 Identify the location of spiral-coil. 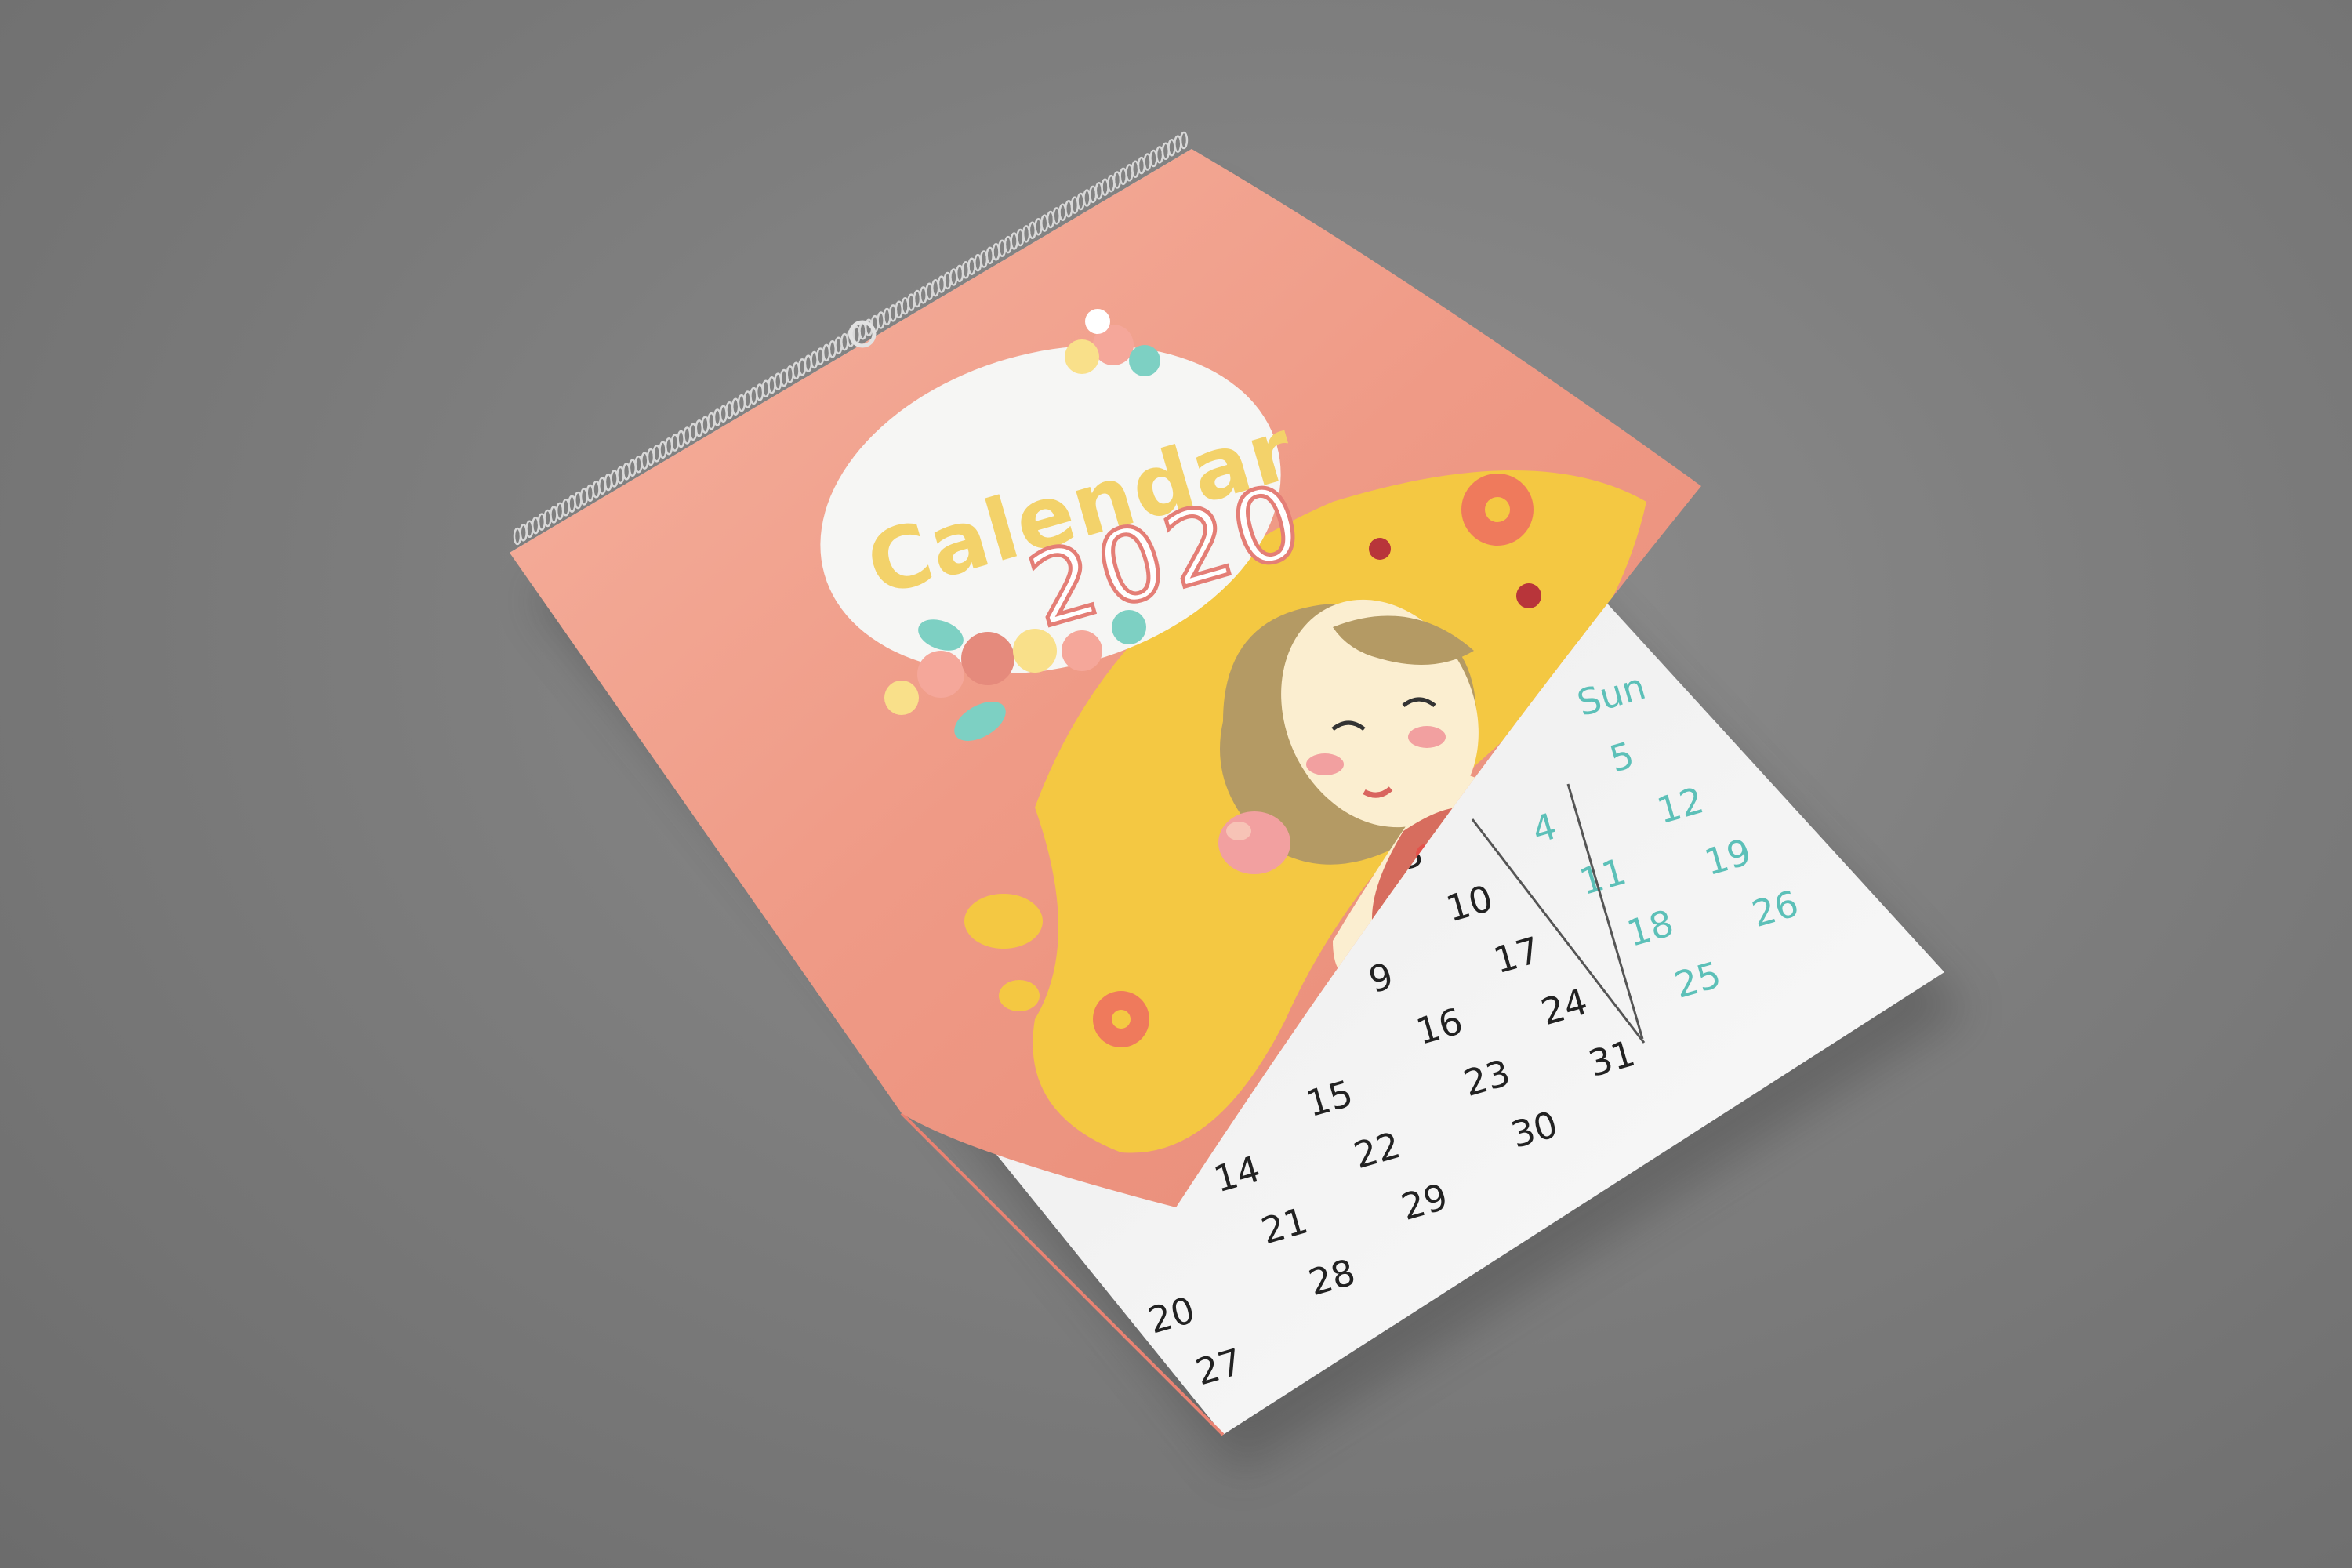
(1184, 140).